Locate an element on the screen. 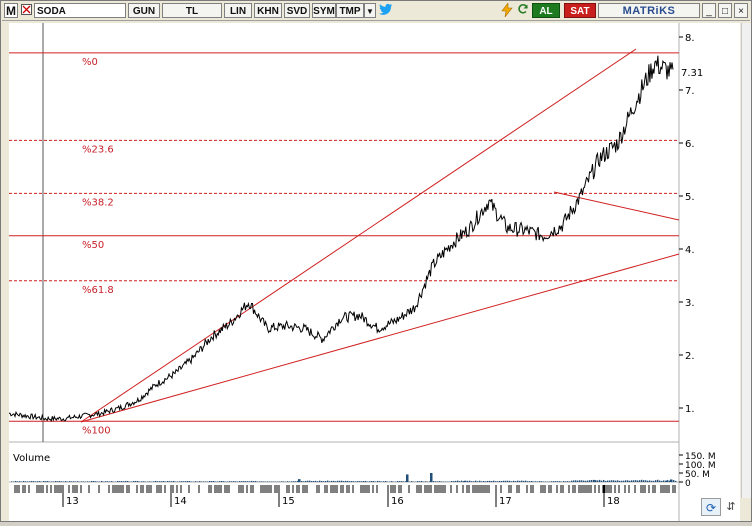  period-button: GUN is located at coordinates (144, 10).